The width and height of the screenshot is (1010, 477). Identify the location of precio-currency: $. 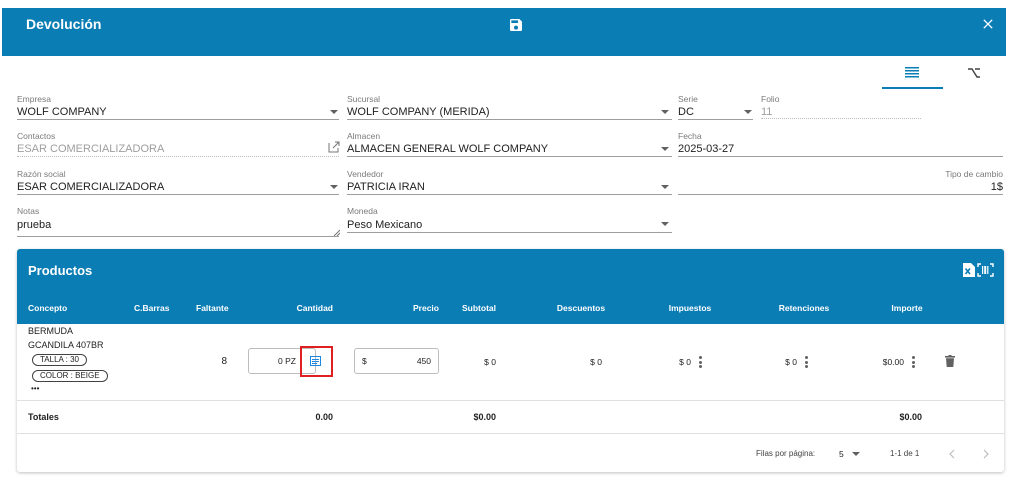
(364, 361).